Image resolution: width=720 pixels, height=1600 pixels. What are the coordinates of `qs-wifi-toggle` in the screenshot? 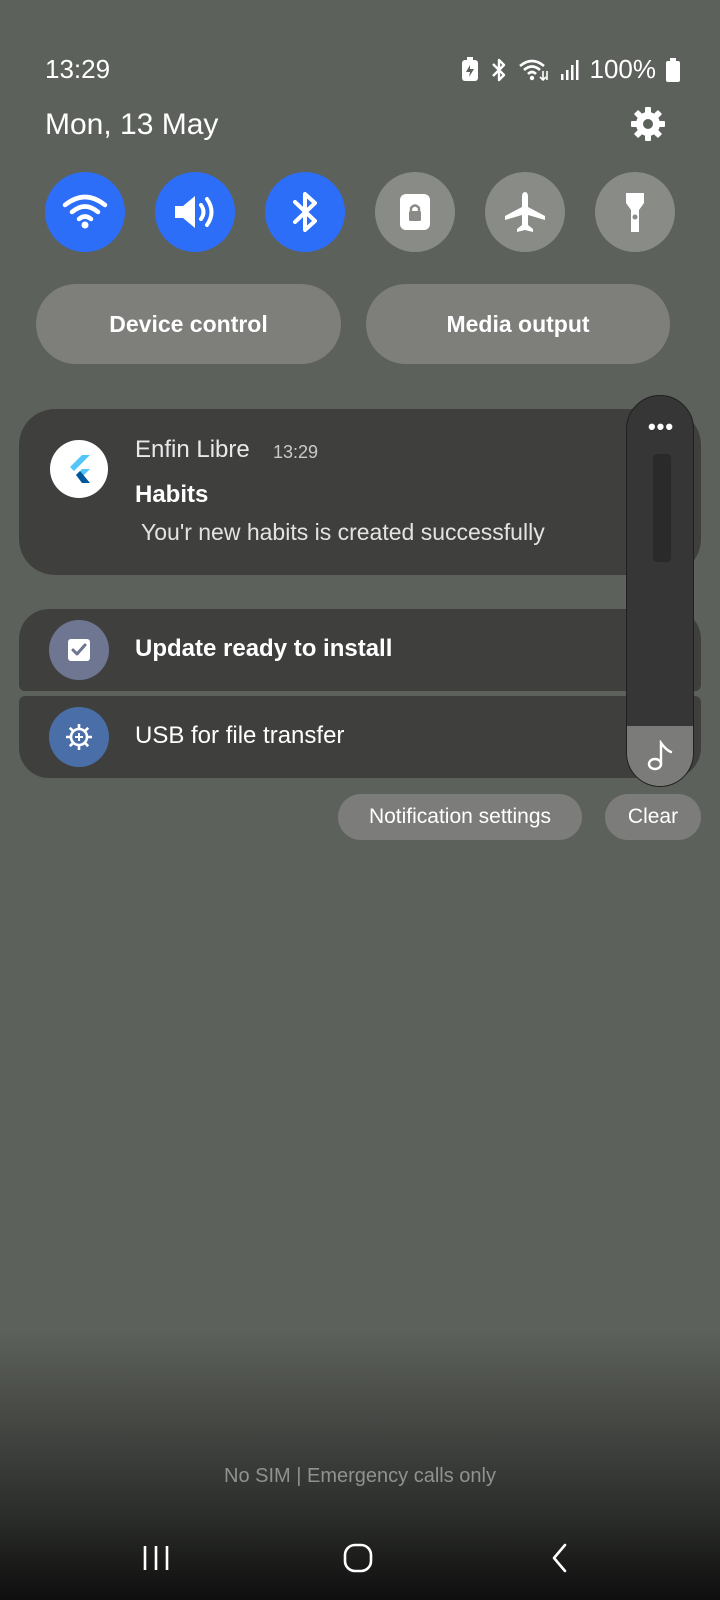 It's located at (85, 212).